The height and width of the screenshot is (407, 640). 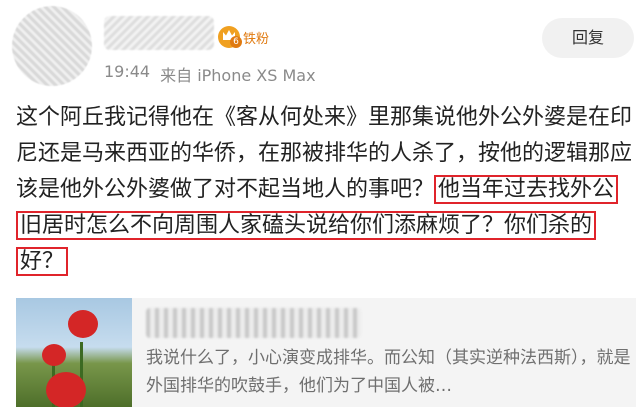 What do you see at coordinates (588, 38) in the screenshot?
I see `reply-button: 回复` at bounding box center [588, 38].